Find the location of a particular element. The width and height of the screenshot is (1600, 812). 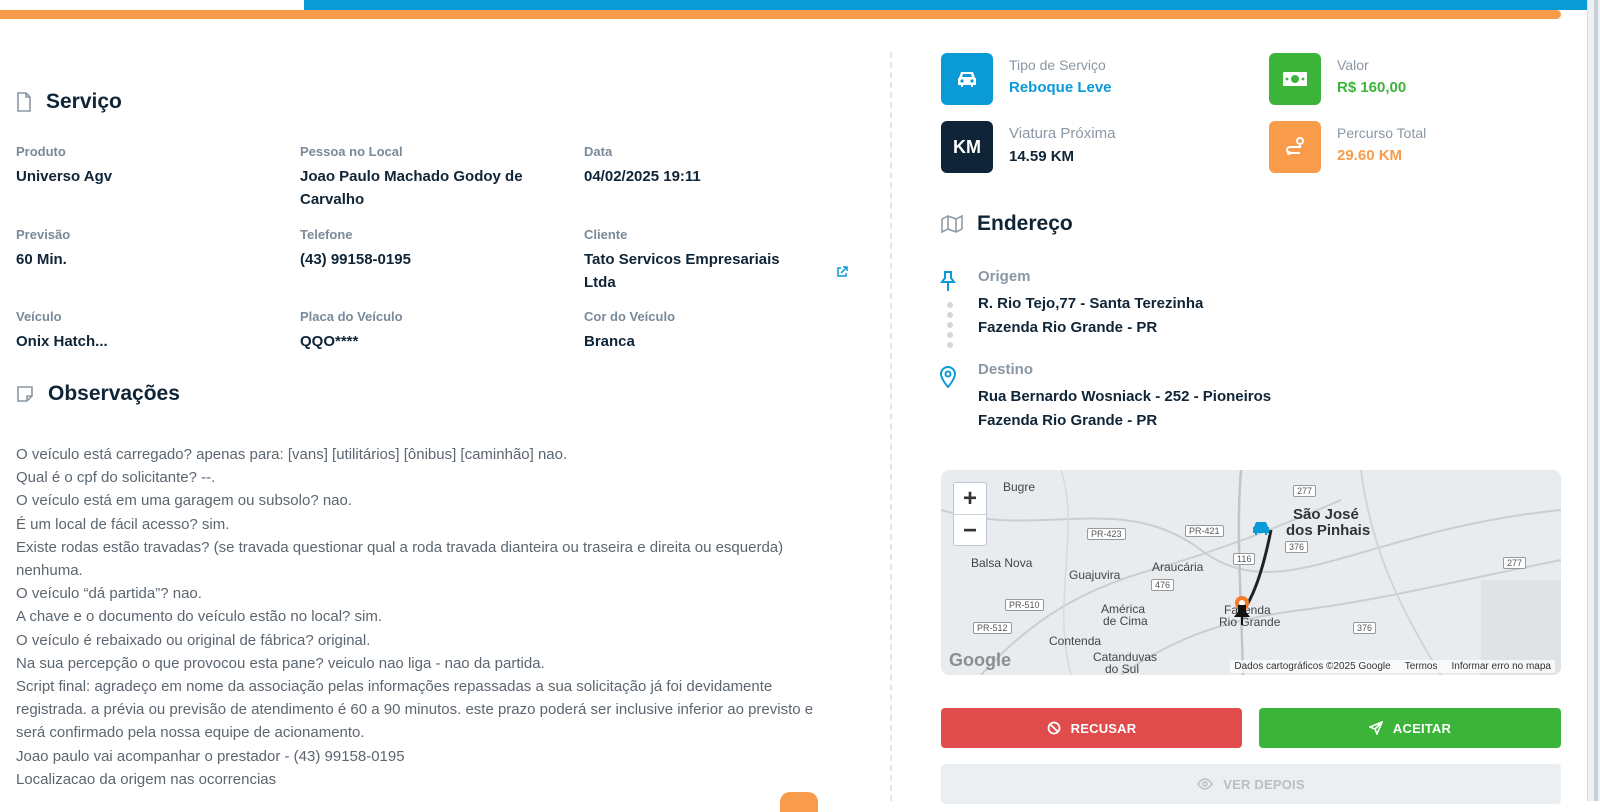

route-dots is located at coordinates (950, 327).